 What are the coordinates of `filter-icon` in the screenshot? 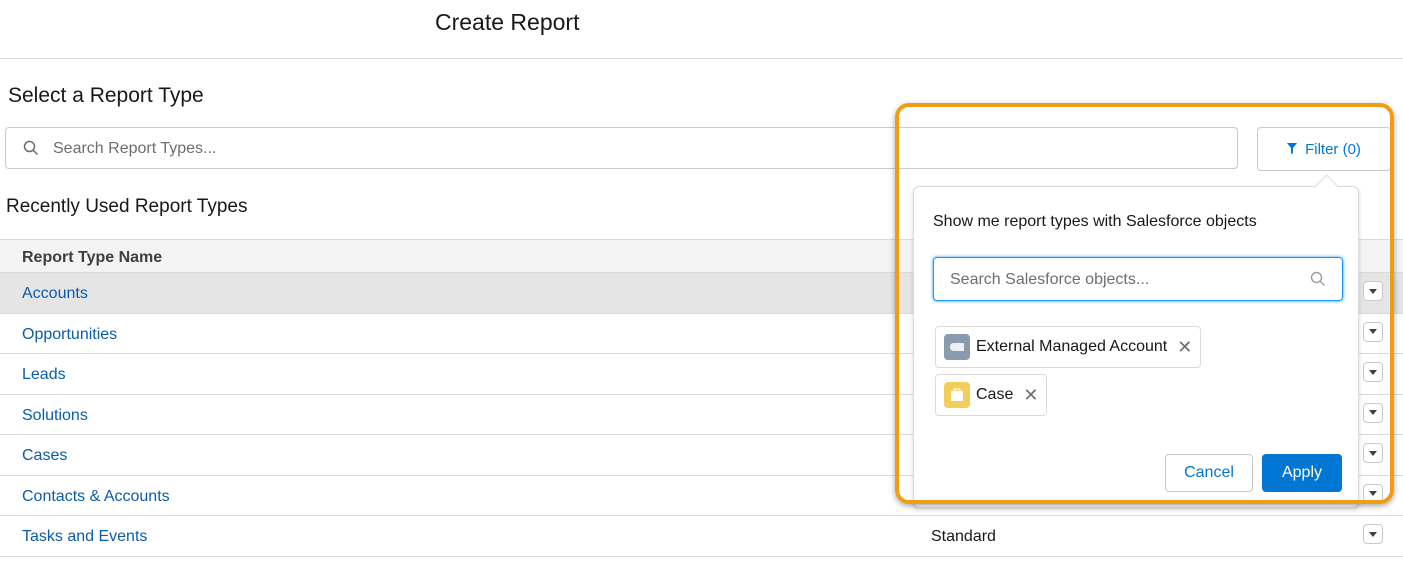 It's located at (1292, 149).